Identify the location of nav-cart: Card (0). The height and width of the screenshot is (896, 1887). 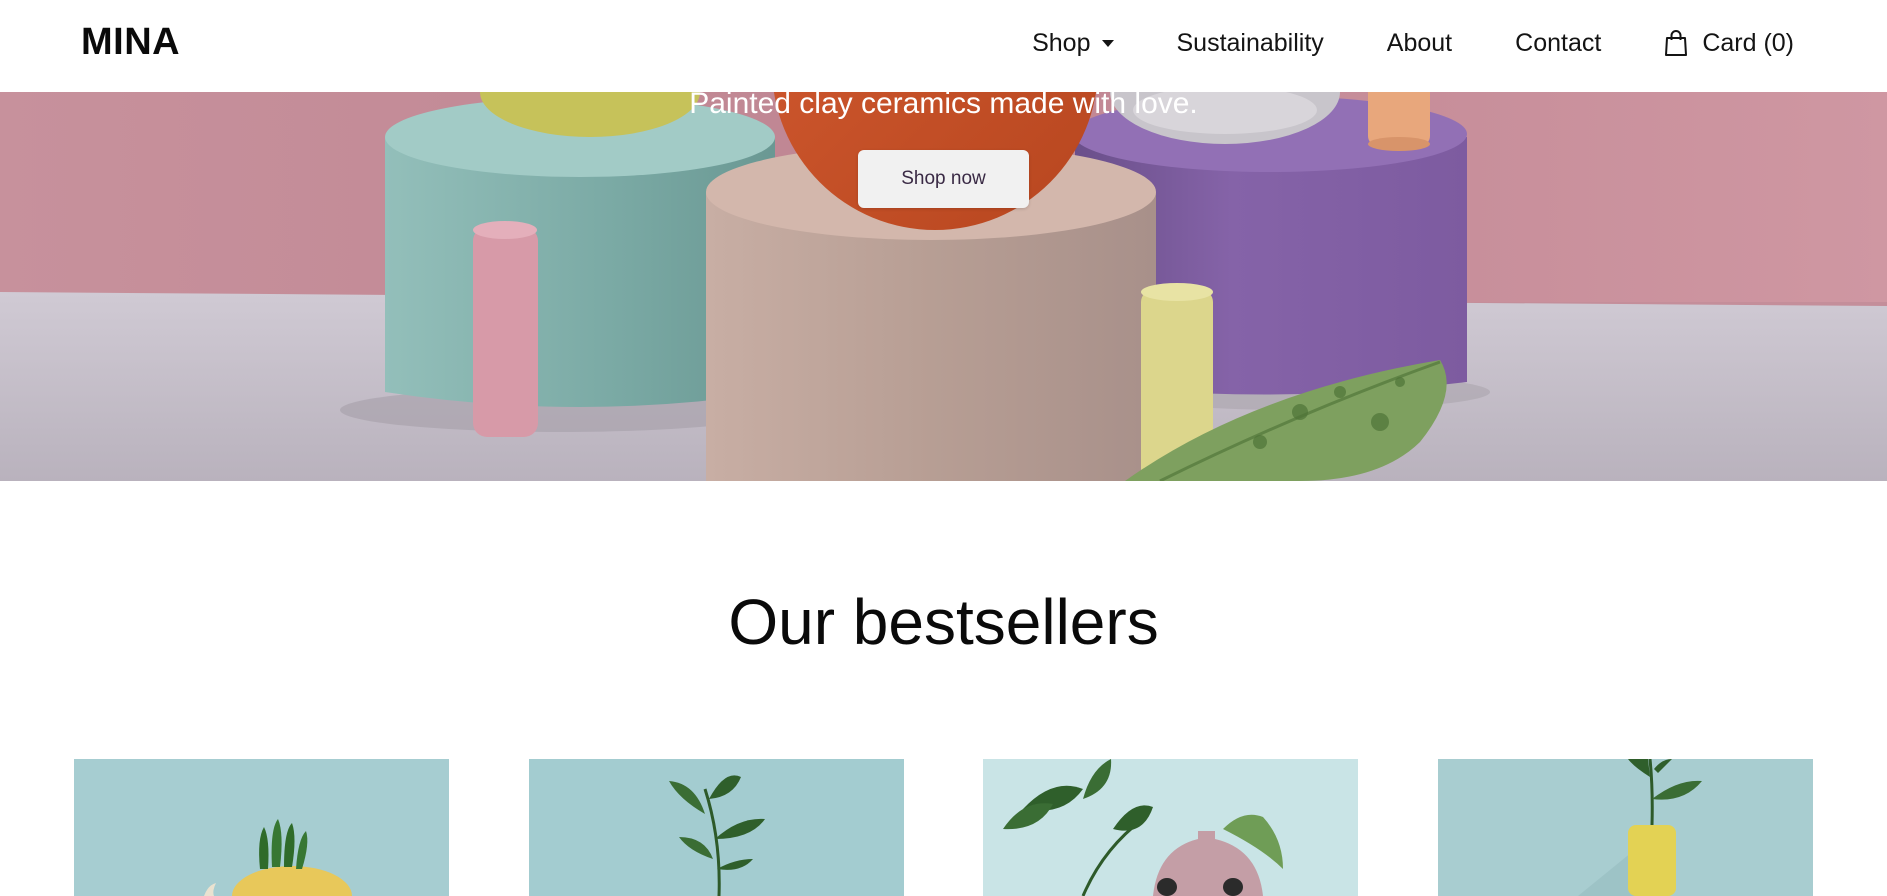
(1729, 43).